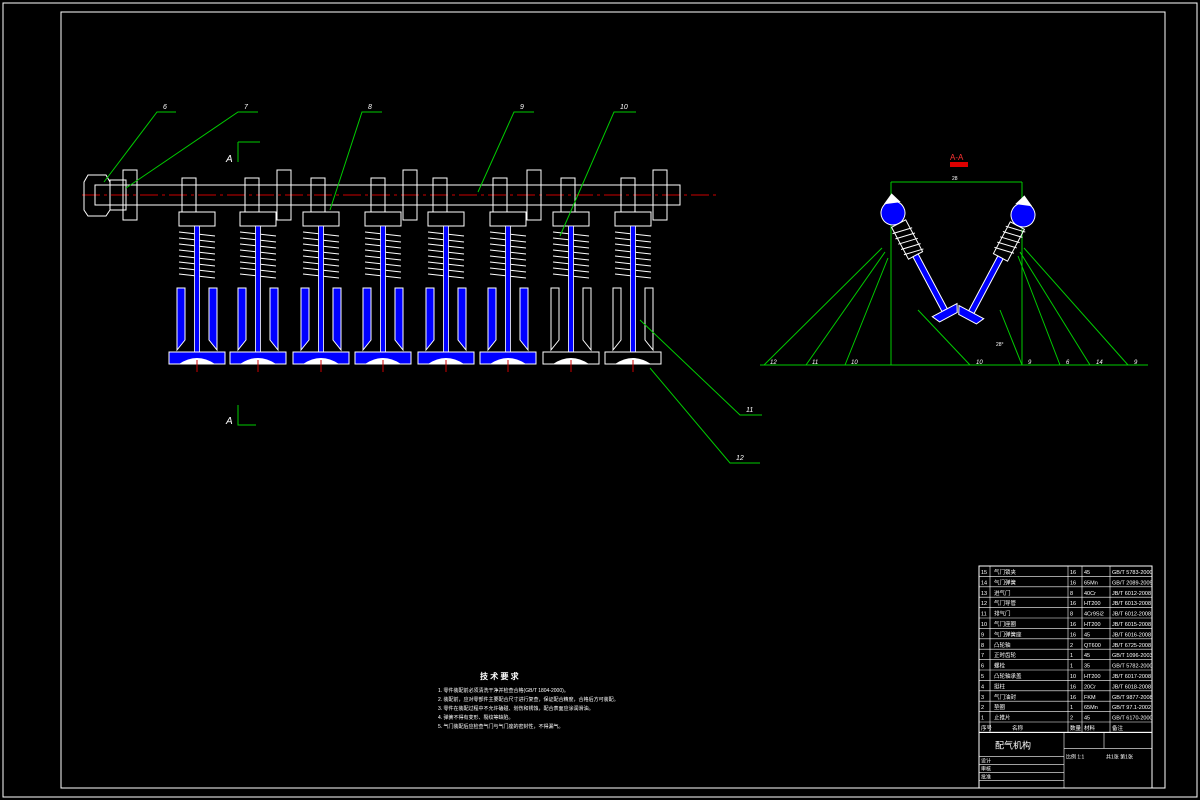 The height and width of the screenshot is (800, 1200). What do you see at coordinates (957, 157) in the screenshot?
I see `section-view-title: A-A` at bounding box center [957, 157].